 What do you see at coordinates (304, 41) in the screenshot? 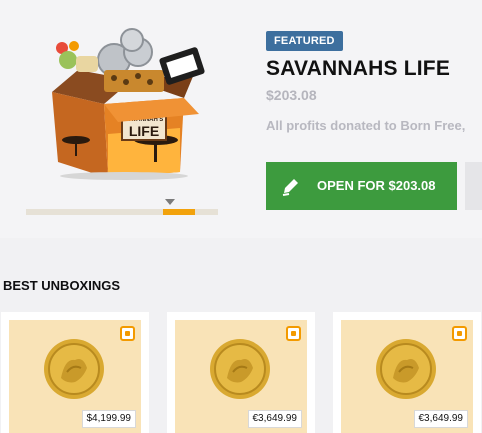
I see `featured-badge: FEATURED` at bounding box center [304, 41].